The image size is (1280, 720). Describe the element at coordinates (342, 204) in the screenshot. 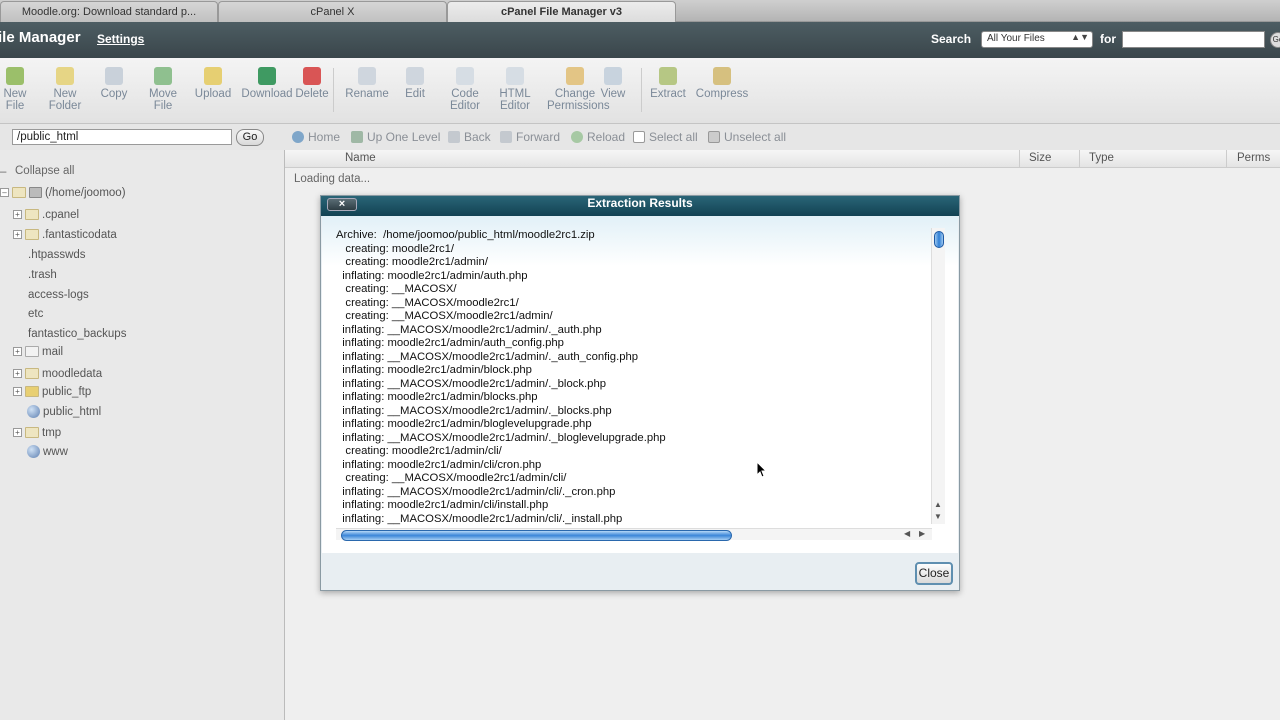

I see `dialog-close-x-button: ×` at that location.